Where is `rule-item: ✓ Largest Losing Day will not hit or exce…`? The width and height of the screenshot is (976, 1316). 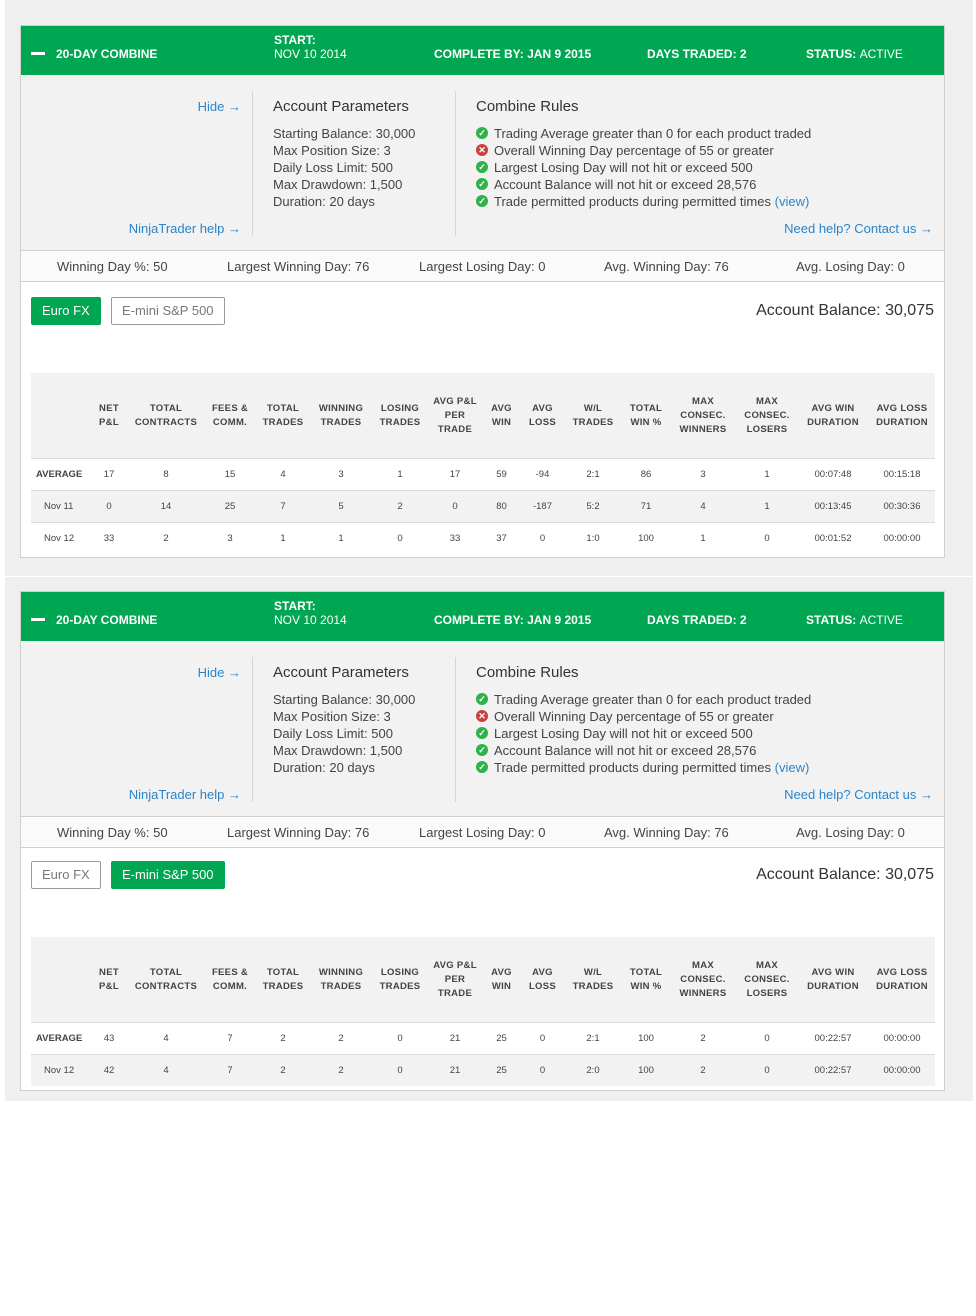 rule-item: ✓ Largest Losing Day will not hit or exce… is located at coordinates (643, 733).